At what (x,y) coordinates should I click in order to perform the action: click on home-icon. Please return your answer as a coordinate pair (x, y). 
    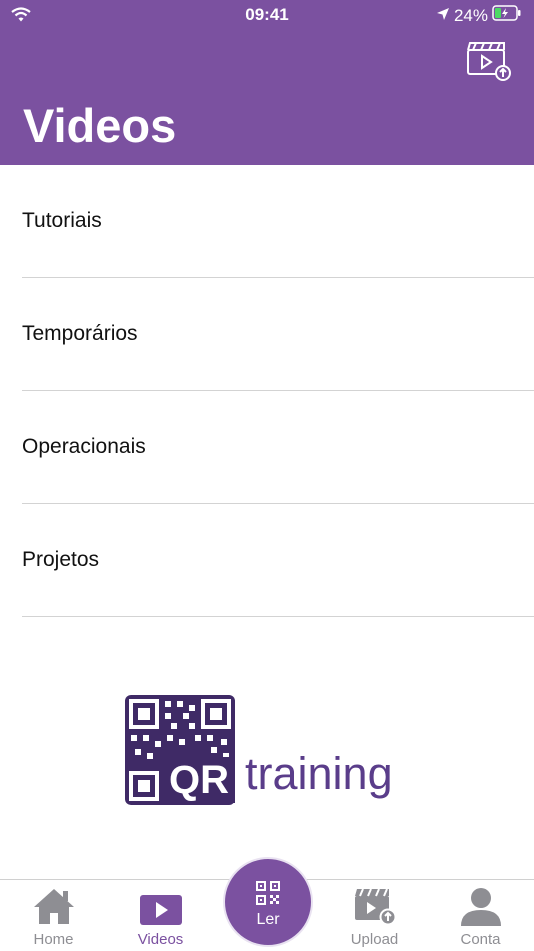
    Looking at the image, I should click on (53, 906).